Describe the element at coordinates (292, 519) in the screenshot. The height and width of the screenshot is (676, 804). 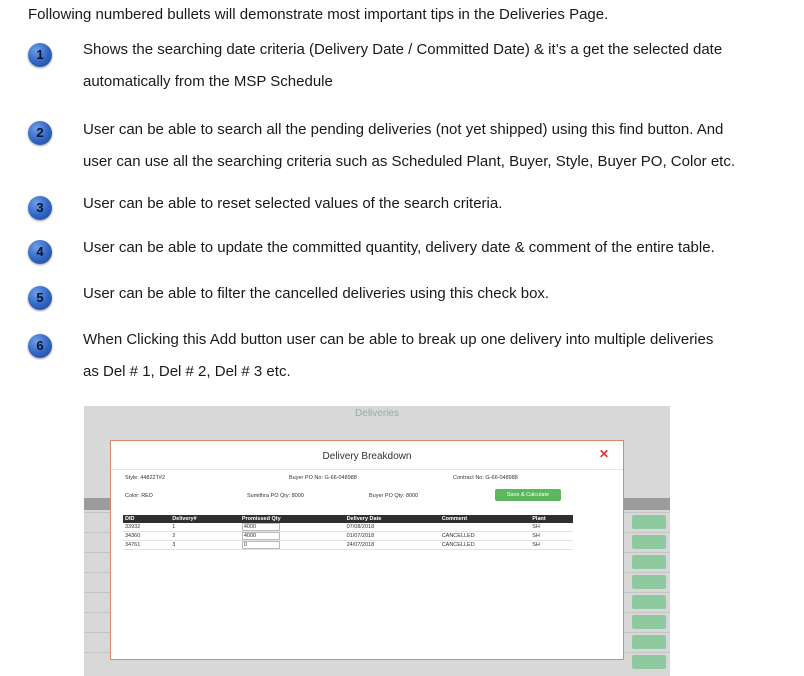
I see `column-header: Promissed Qty` at that location.